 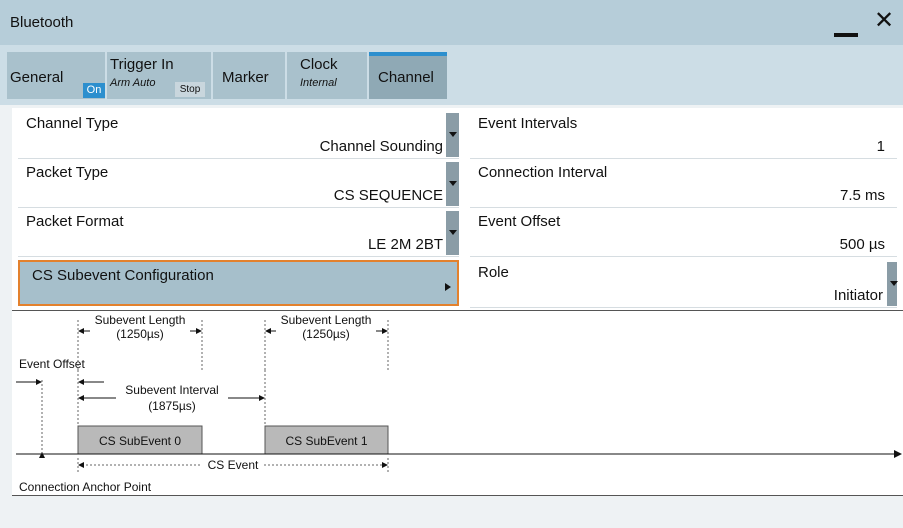 What do you see at coordinates (245, 77) in the screenshot?
I see `tab-label: Marker` at bounding box center [245, 77].